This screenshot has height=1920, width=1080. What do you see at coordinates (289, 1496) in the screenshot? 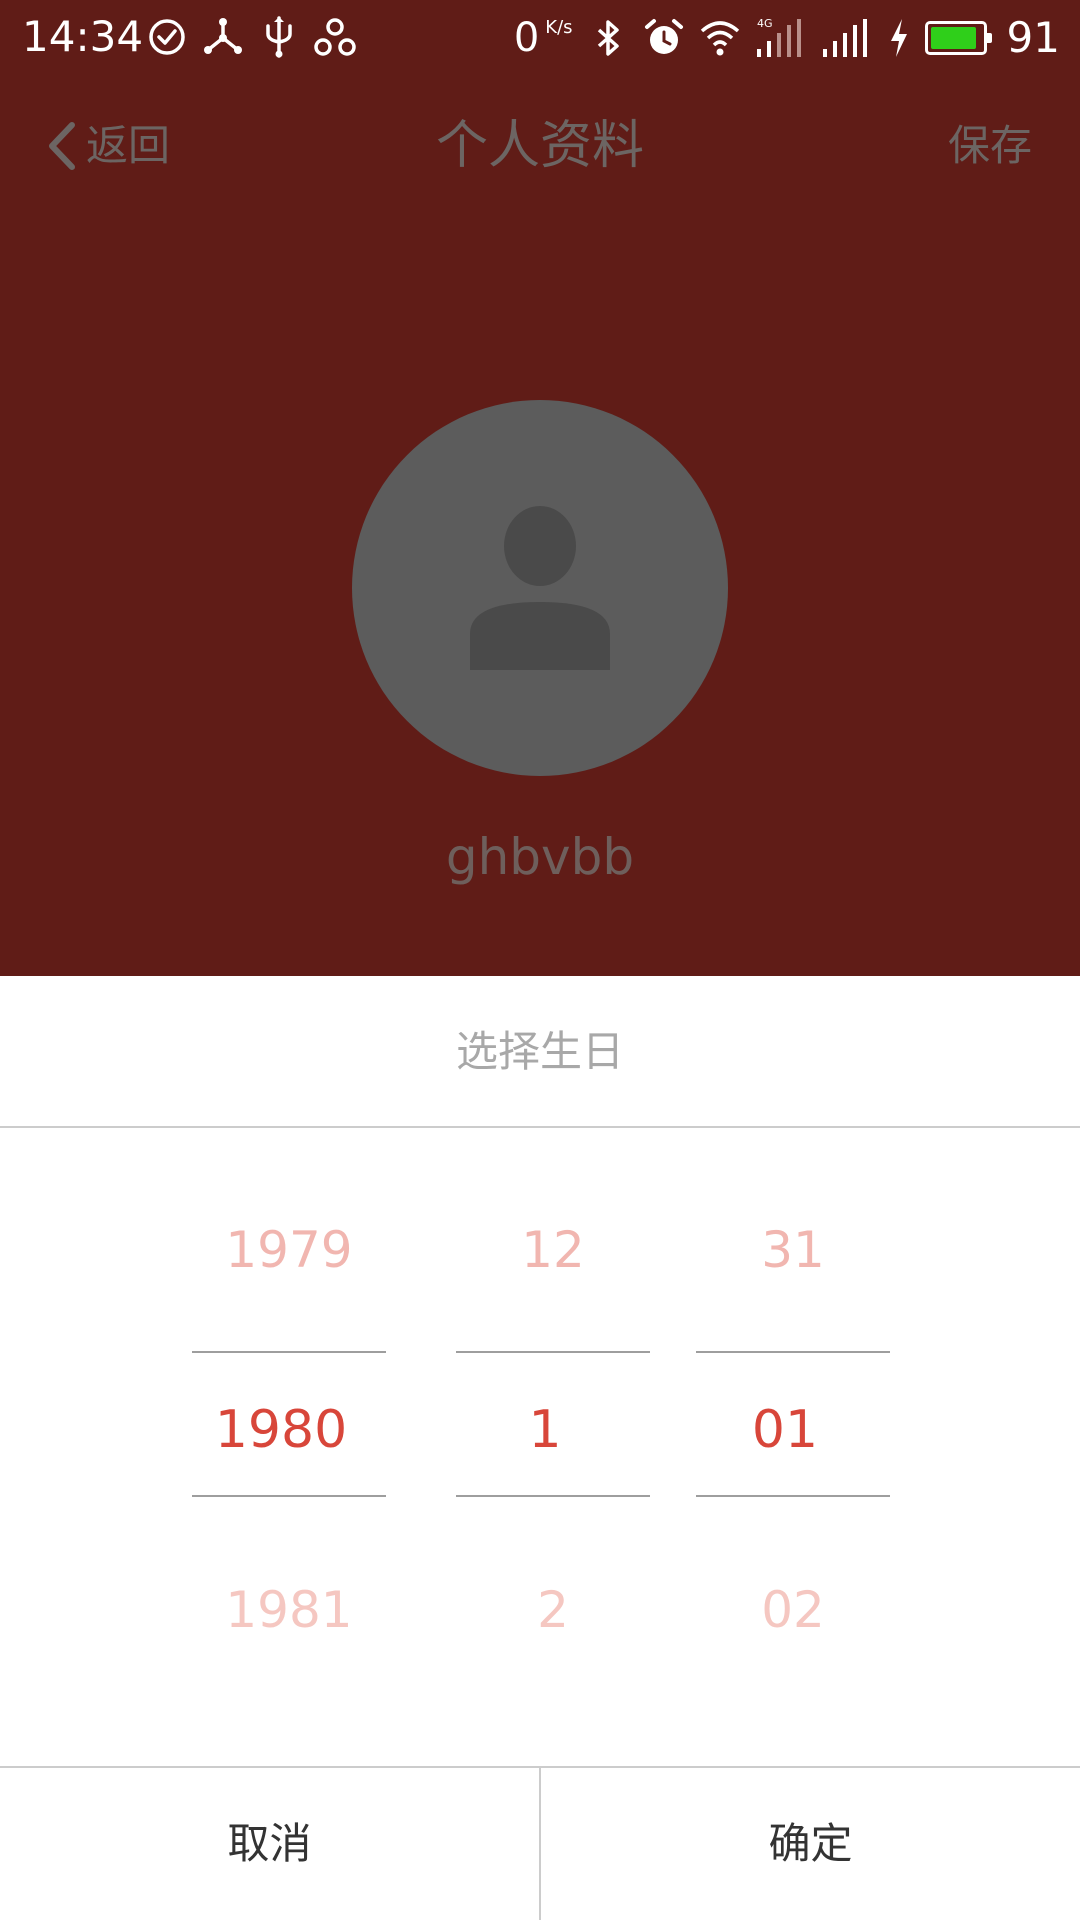
I see `year-selection-line-bottom` at bounding box center [289, 1496].